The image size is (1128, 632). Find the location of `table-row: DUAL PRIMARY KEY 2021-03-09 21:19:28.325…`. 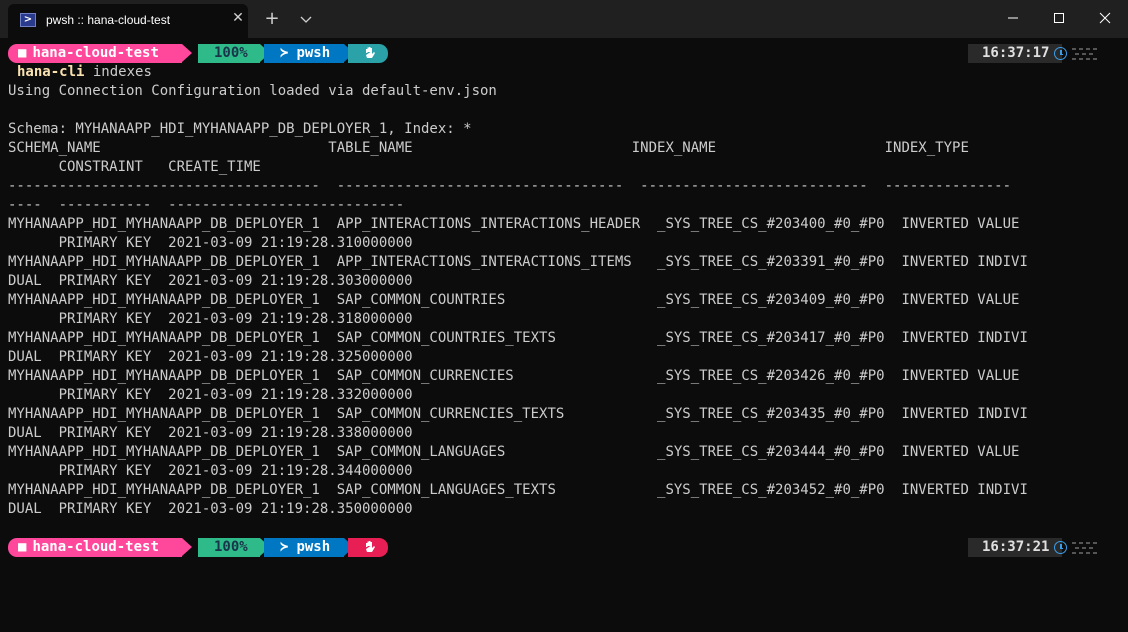

table-row: DUAL PRIMARY KEY 2021-03-09 21:19:28.325… is located at coordinates (210, 357).